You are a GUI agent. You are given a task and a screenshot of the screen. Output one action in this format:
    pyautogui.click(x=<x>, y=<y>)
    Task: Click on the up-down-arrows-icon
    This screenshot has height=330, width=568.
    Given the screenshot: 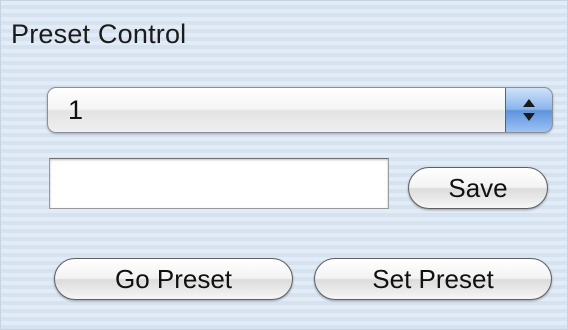 What is the action you would take?
    pyautogui.click(x=528, y=110)
    